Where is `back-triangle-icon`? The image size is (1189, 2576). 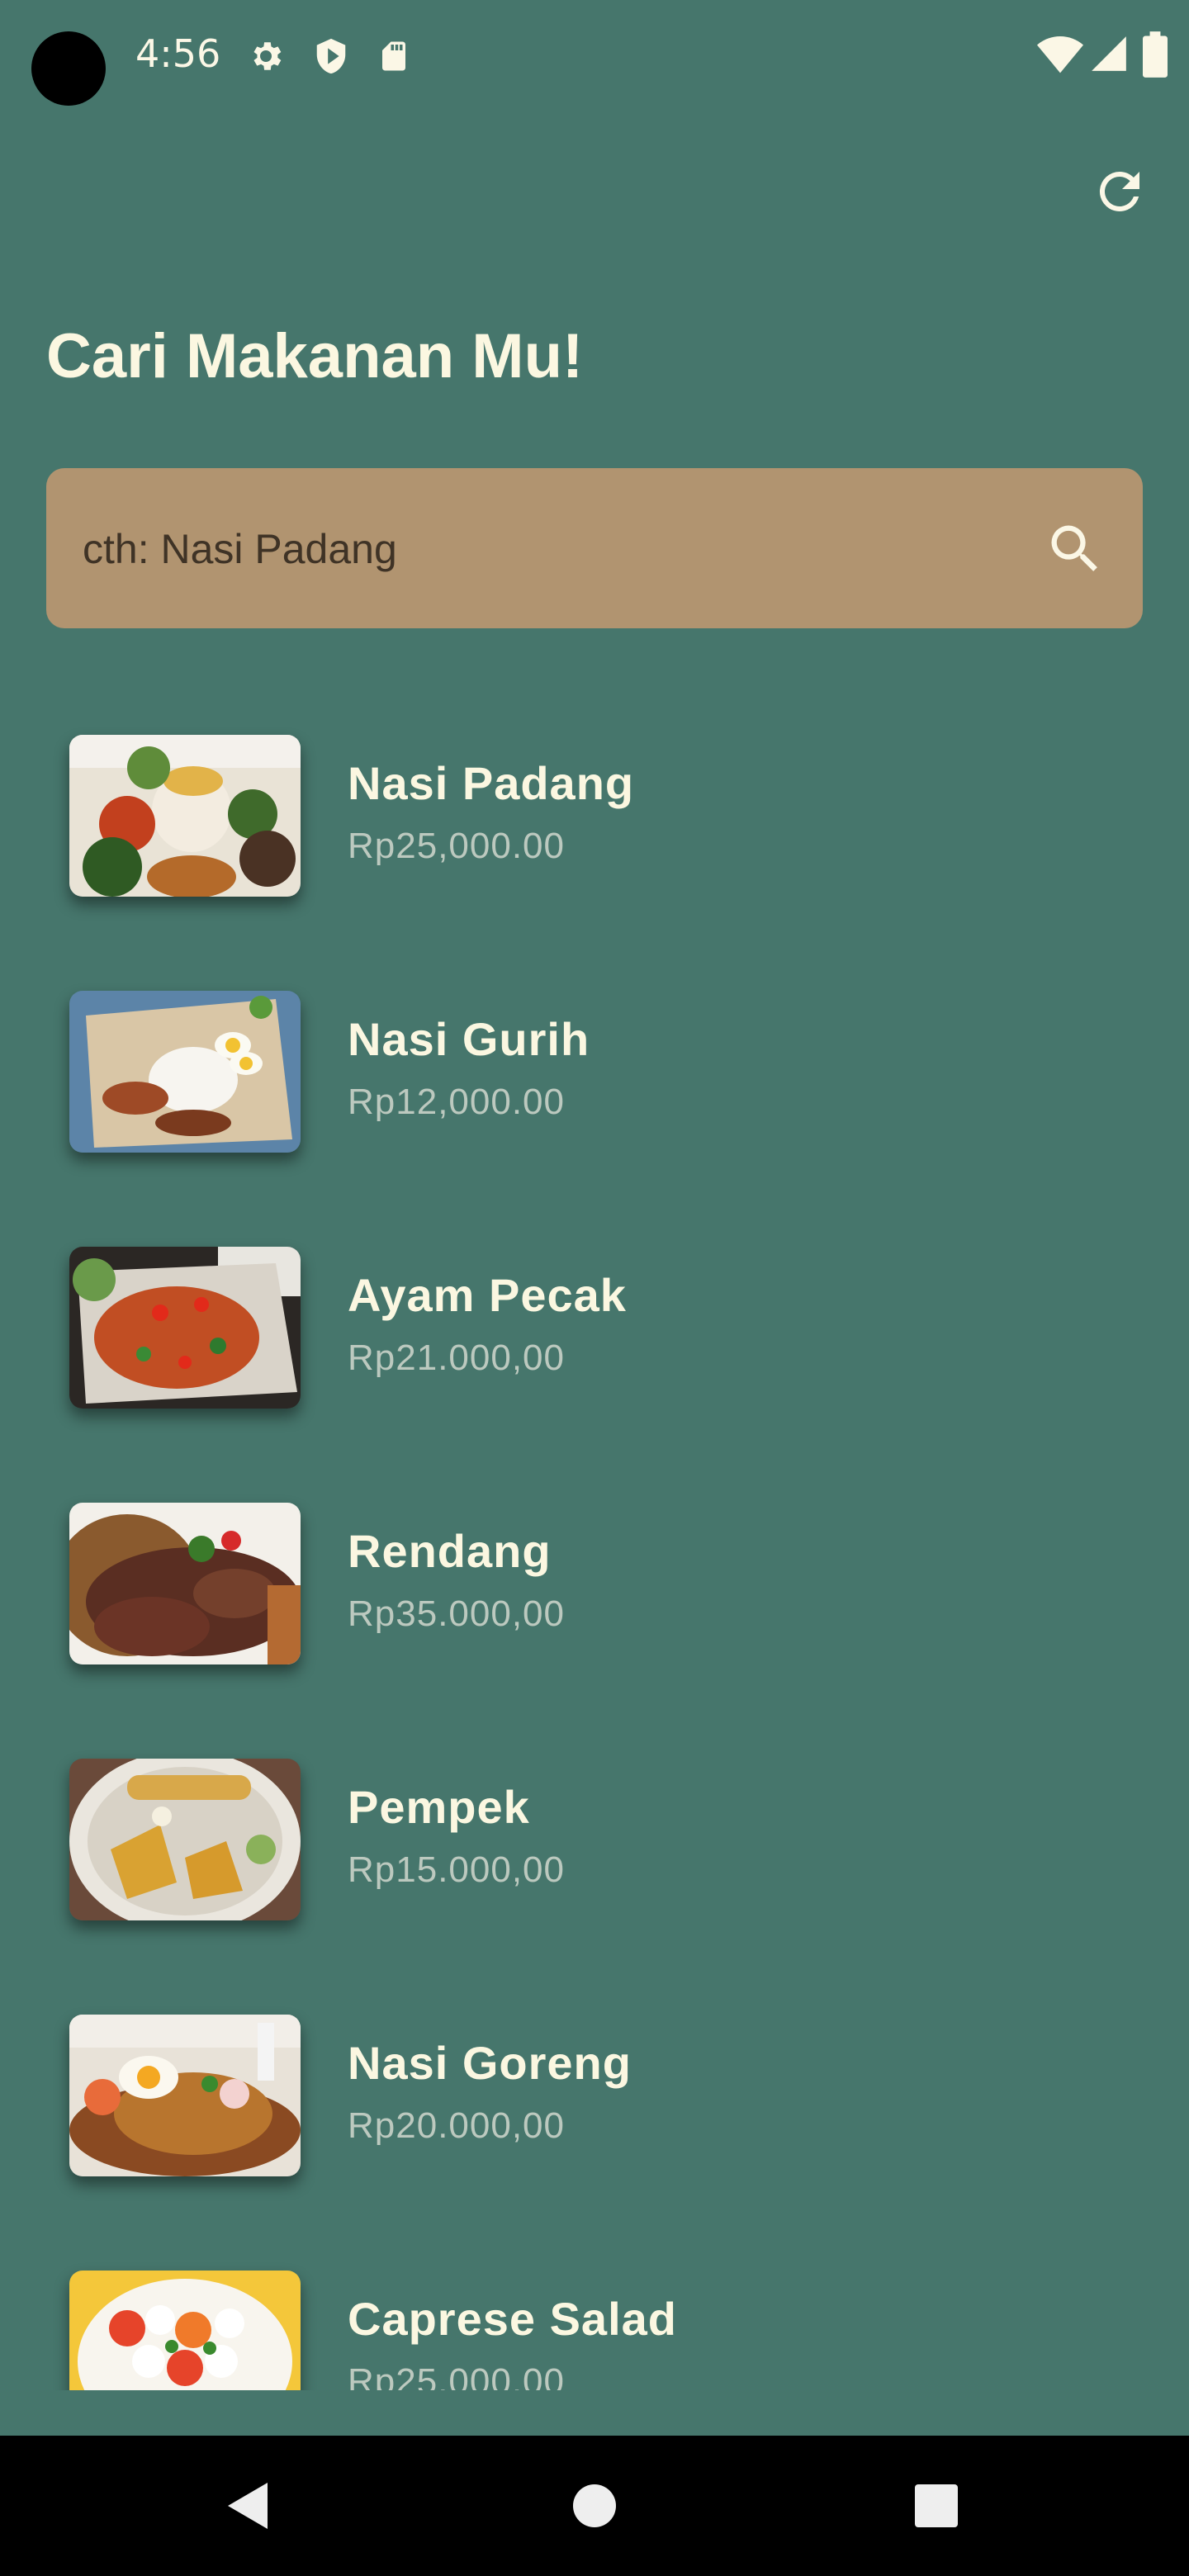
back-triangle-icon is located at coordinates (248, 2506).